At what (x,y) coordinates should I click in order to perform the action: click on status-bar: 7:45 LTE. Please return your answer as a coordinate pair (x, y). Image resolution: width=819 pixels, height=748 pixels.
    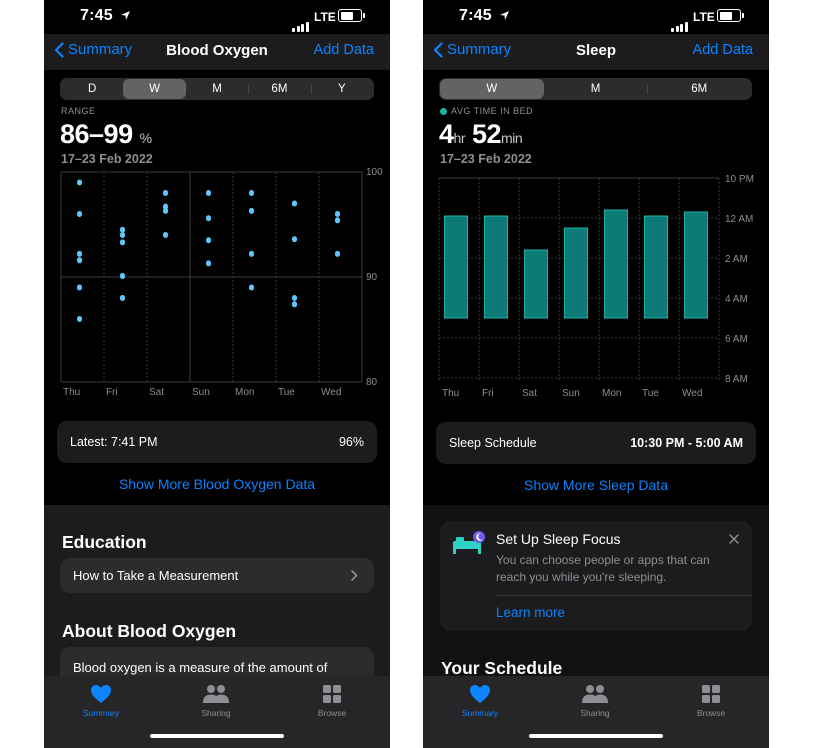
    Looking at the image, I should click on (596, 17).